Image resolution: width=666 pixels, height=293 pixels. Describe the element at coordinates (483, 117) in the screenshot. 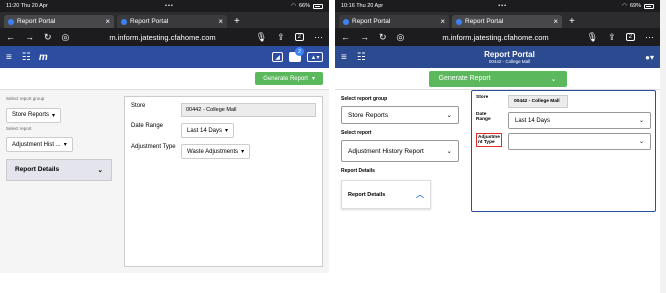

I see `date-range-label: Date Range` at that location.